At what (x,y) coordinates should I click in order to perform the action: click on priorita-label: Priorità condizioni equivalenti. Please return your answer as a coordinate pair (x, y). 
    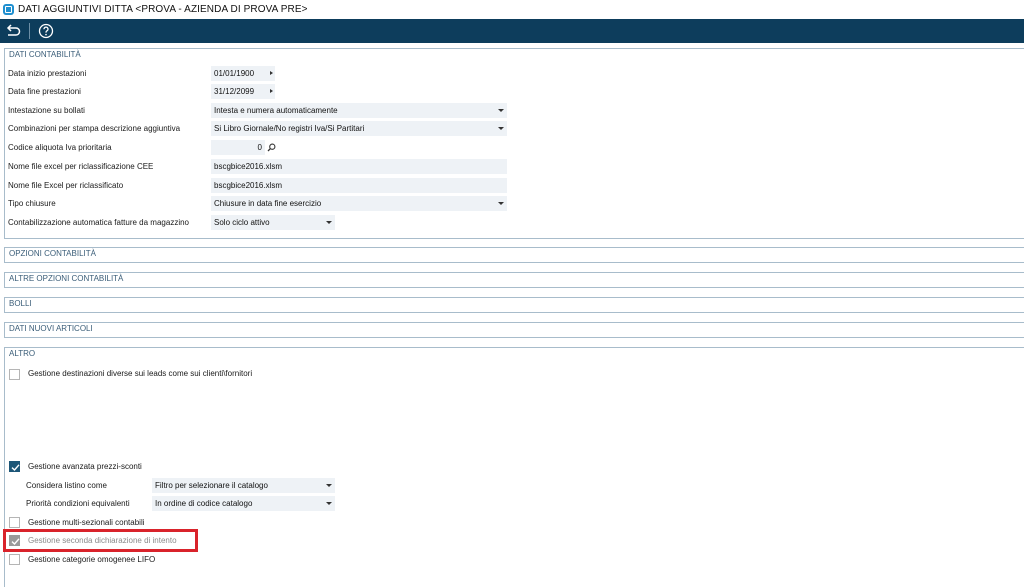
    Looking at the image, I should click on (78, 503).